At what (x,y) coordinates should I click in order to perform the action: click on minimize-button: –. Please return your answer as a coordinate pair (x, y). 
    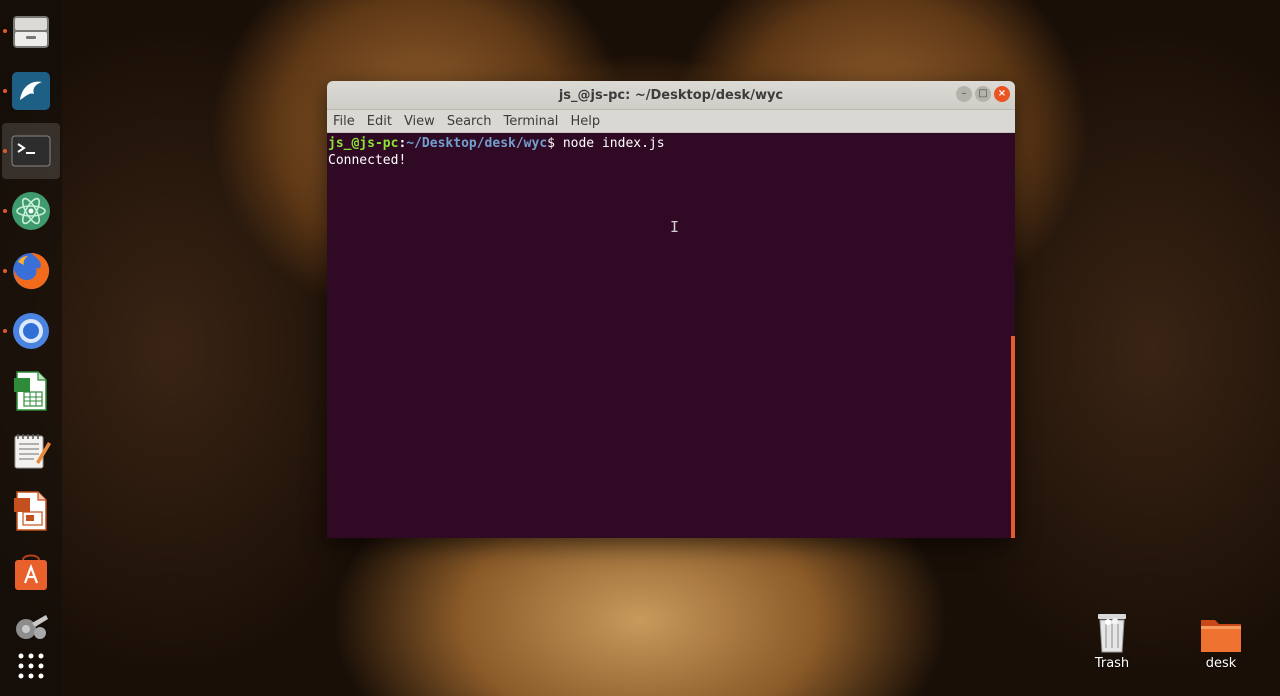
    Looking at the image, I should click on (964, 94).